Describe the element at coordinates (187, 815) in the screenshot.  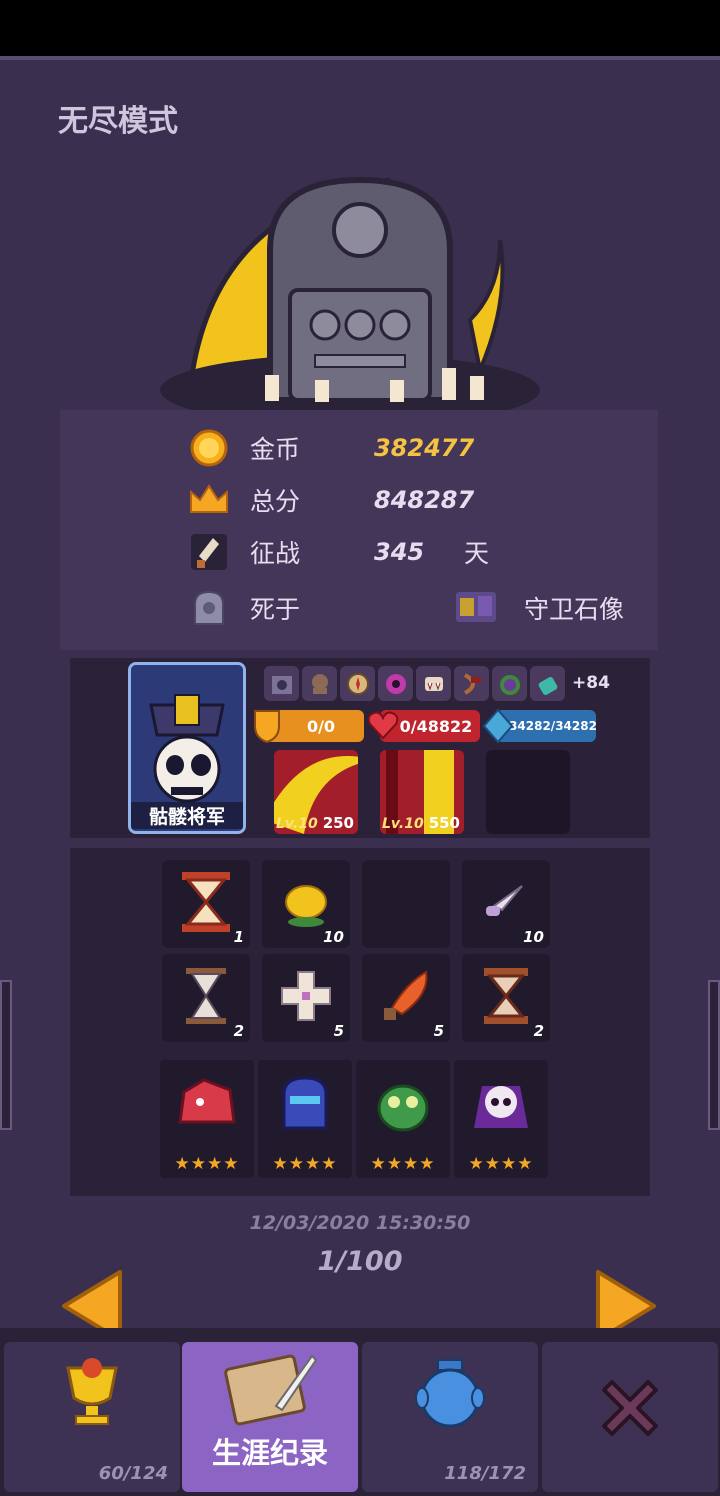
I see `hero-name: 骷髅将军` at that location.